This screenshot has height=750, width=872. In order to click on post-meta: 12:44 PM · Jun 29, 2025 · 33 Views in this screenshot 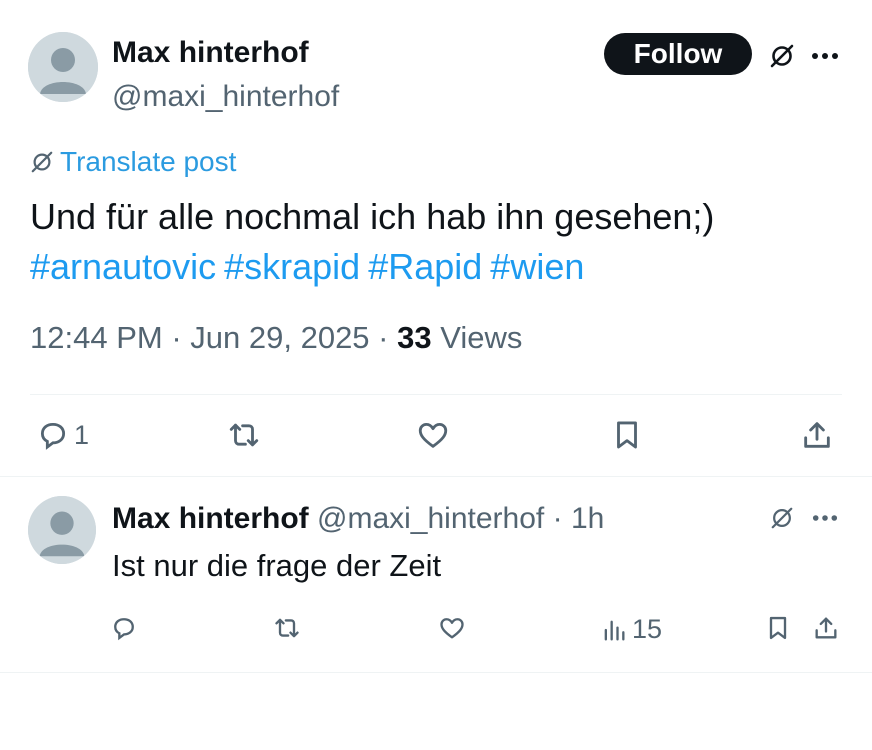, I will do `click(276, 338)`.